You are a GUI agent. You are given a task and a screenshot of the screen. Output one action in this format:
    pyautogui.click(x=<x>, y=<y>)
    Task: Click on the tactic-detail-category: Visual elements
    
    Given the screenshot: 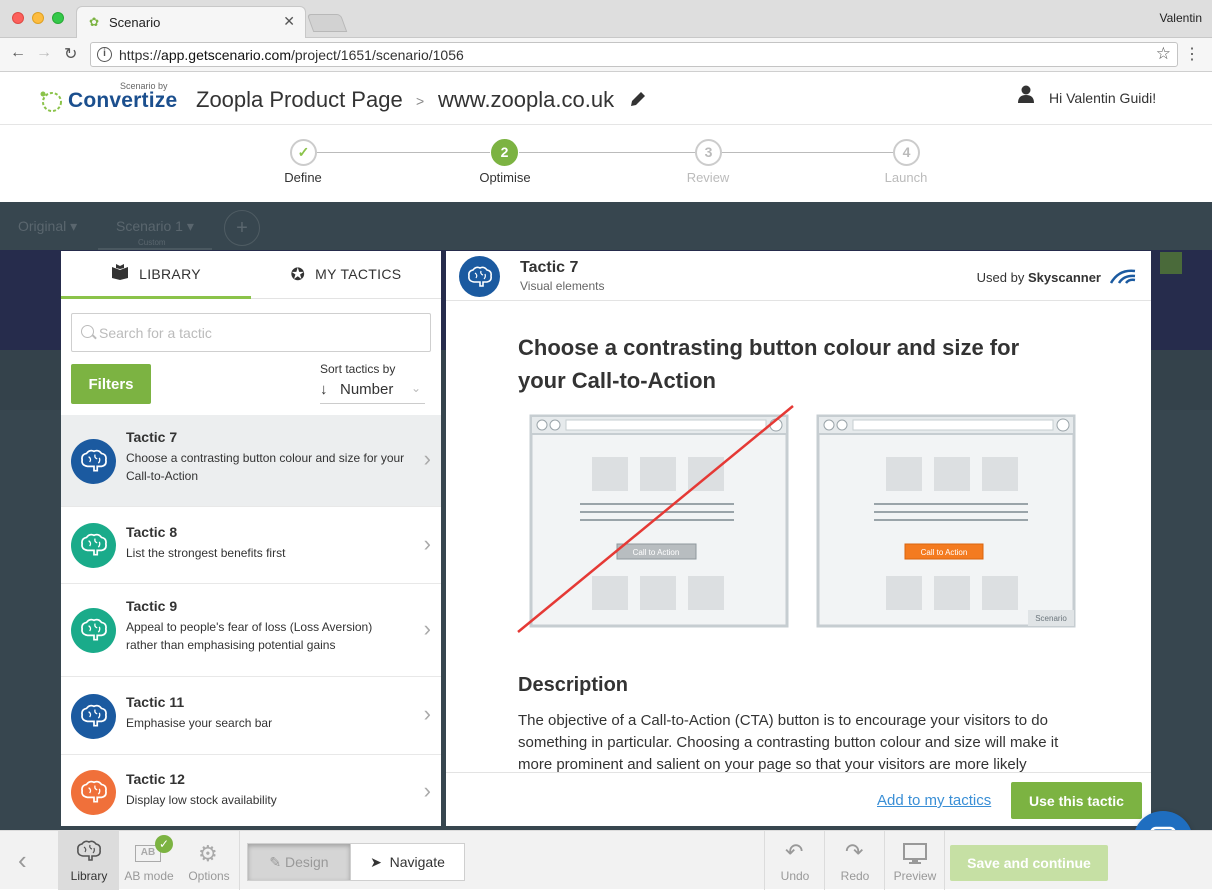 What is the action you would take?
    pyautogui.click(x=562, y=286)
    